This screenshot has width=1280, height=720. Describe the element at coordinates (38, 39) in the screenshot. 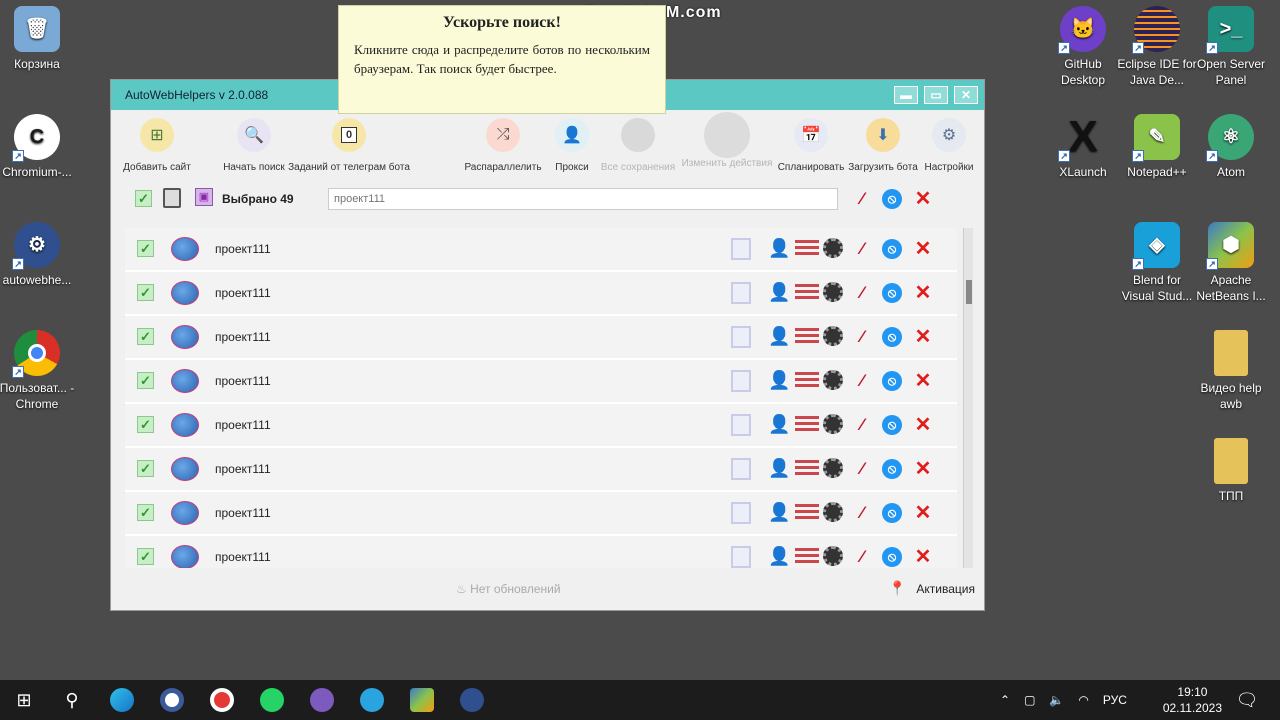

I see `desktop-icon-recycle-bin: 🗑 Корзина` at that location.